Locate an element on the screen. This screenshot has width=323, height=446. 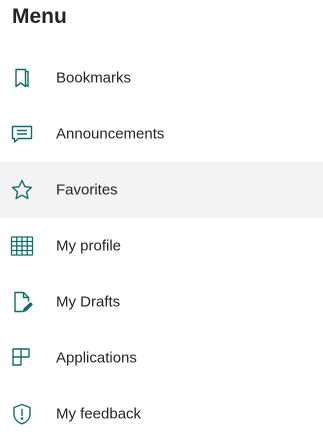
menu-item-label: Announcements is located at coordinates (110, 134).